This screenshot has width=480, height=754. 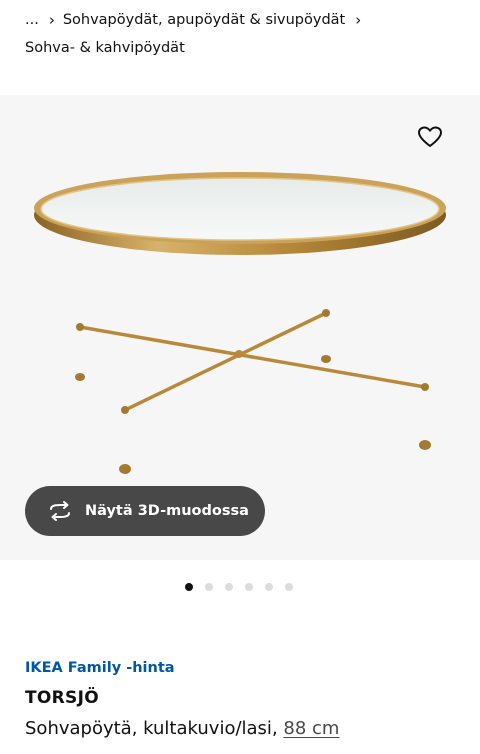 What do you see at coordinates (239, 587) in the screenshot?
I see `gallery-pagination` at bounding box center [239, 587].